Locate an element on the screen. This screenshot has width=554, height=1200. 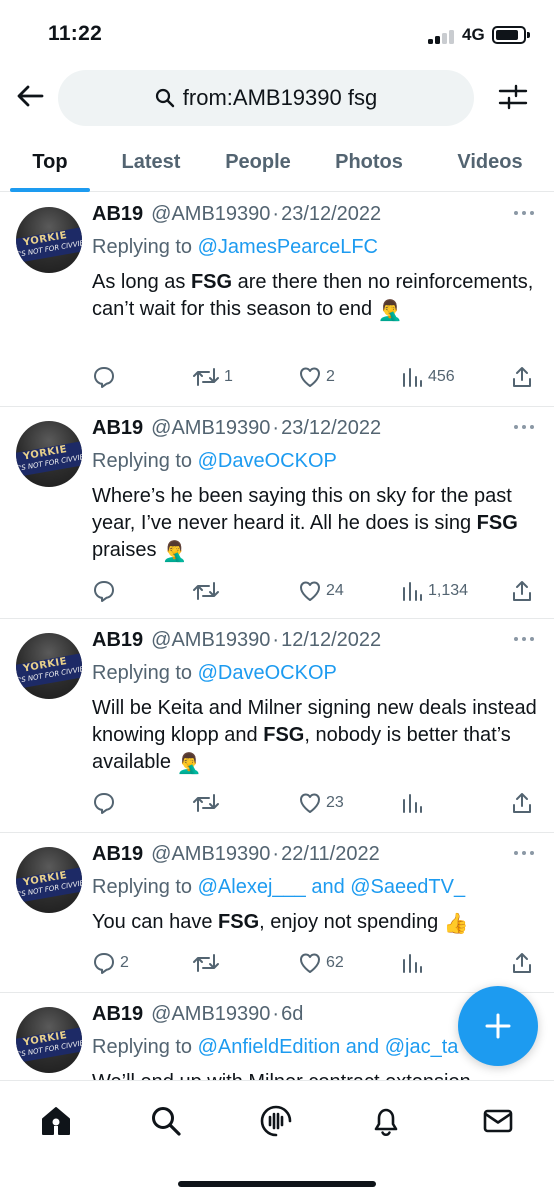
reply-context: Replying to @DaveOCKOP is located at coordinates (214, 461).